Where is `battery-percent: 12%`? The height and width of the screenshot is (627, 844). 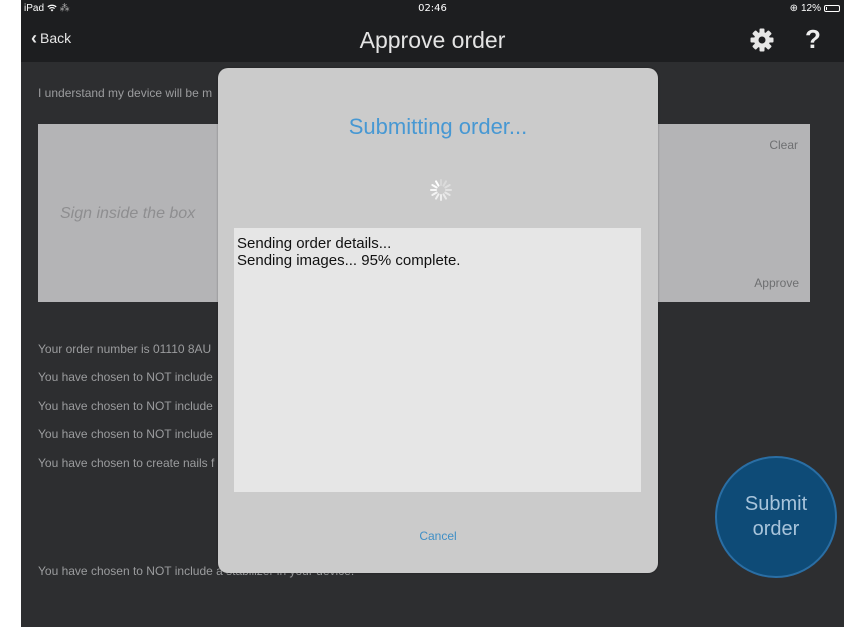 battery-percent: 12% is located at coordinates (810, 8).